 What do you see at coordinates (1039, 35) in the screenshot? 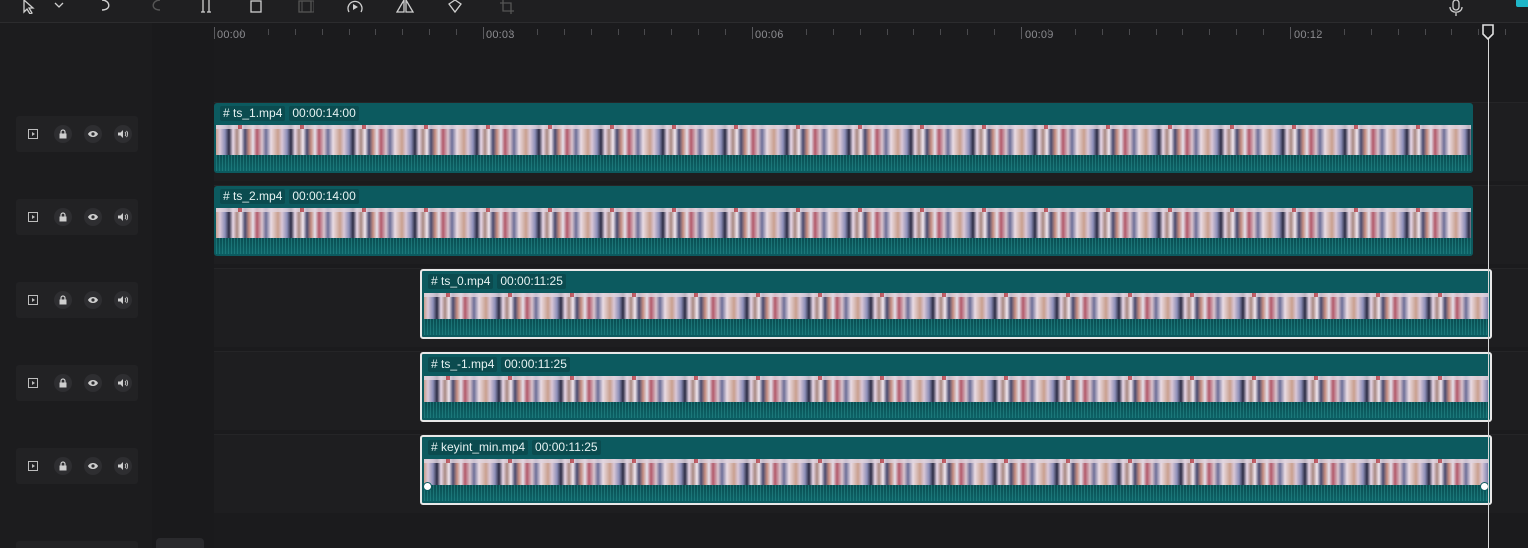
I see `ruler-label: 00:09` at bounding box center [1039, 35].